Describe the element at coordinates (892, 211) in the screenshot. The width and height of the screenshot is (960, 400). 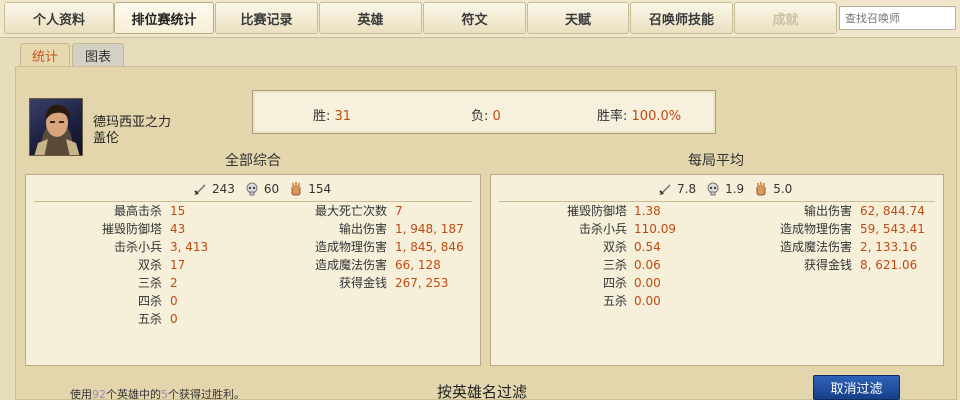
I see `stat-value: 62, 844.74` at that location.